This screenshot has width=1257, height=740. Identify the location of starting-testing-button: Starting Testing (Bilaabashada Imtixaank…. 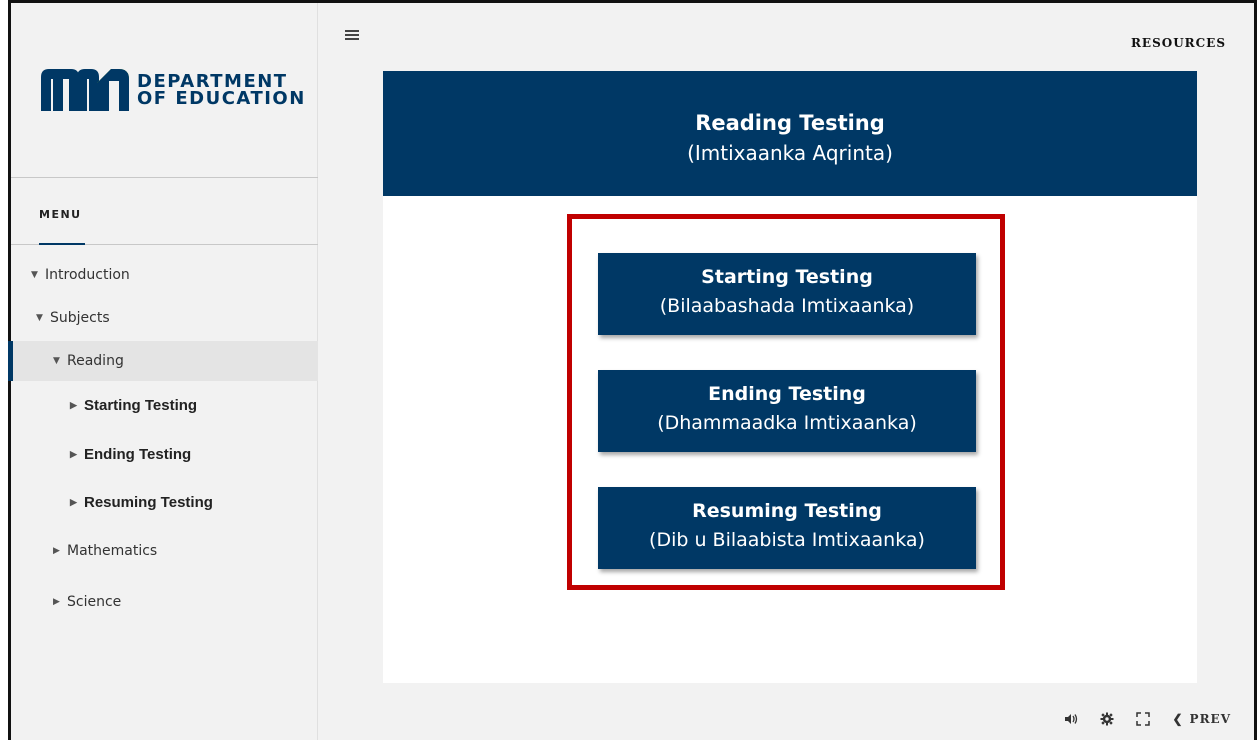
(787, 294).